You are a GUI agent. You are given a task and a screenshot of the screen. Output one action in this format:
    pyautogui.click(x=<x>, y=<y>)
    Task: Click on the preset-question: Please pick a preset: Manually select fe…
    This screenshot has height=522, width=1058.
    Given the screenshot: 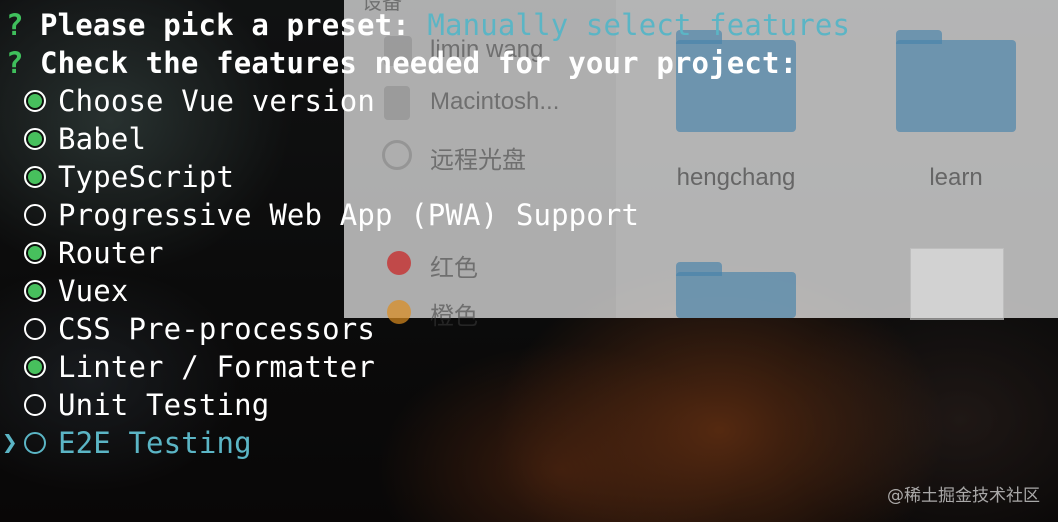 What is the action you would take?
    pyautogui.click(x=445, y=25)
    